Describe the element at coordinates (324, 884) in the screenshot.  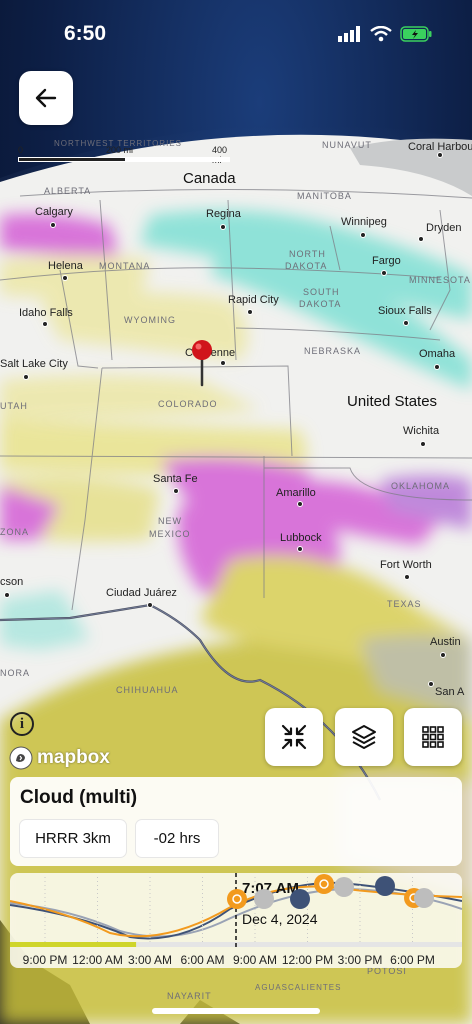
I see `sun-marker` at that location.